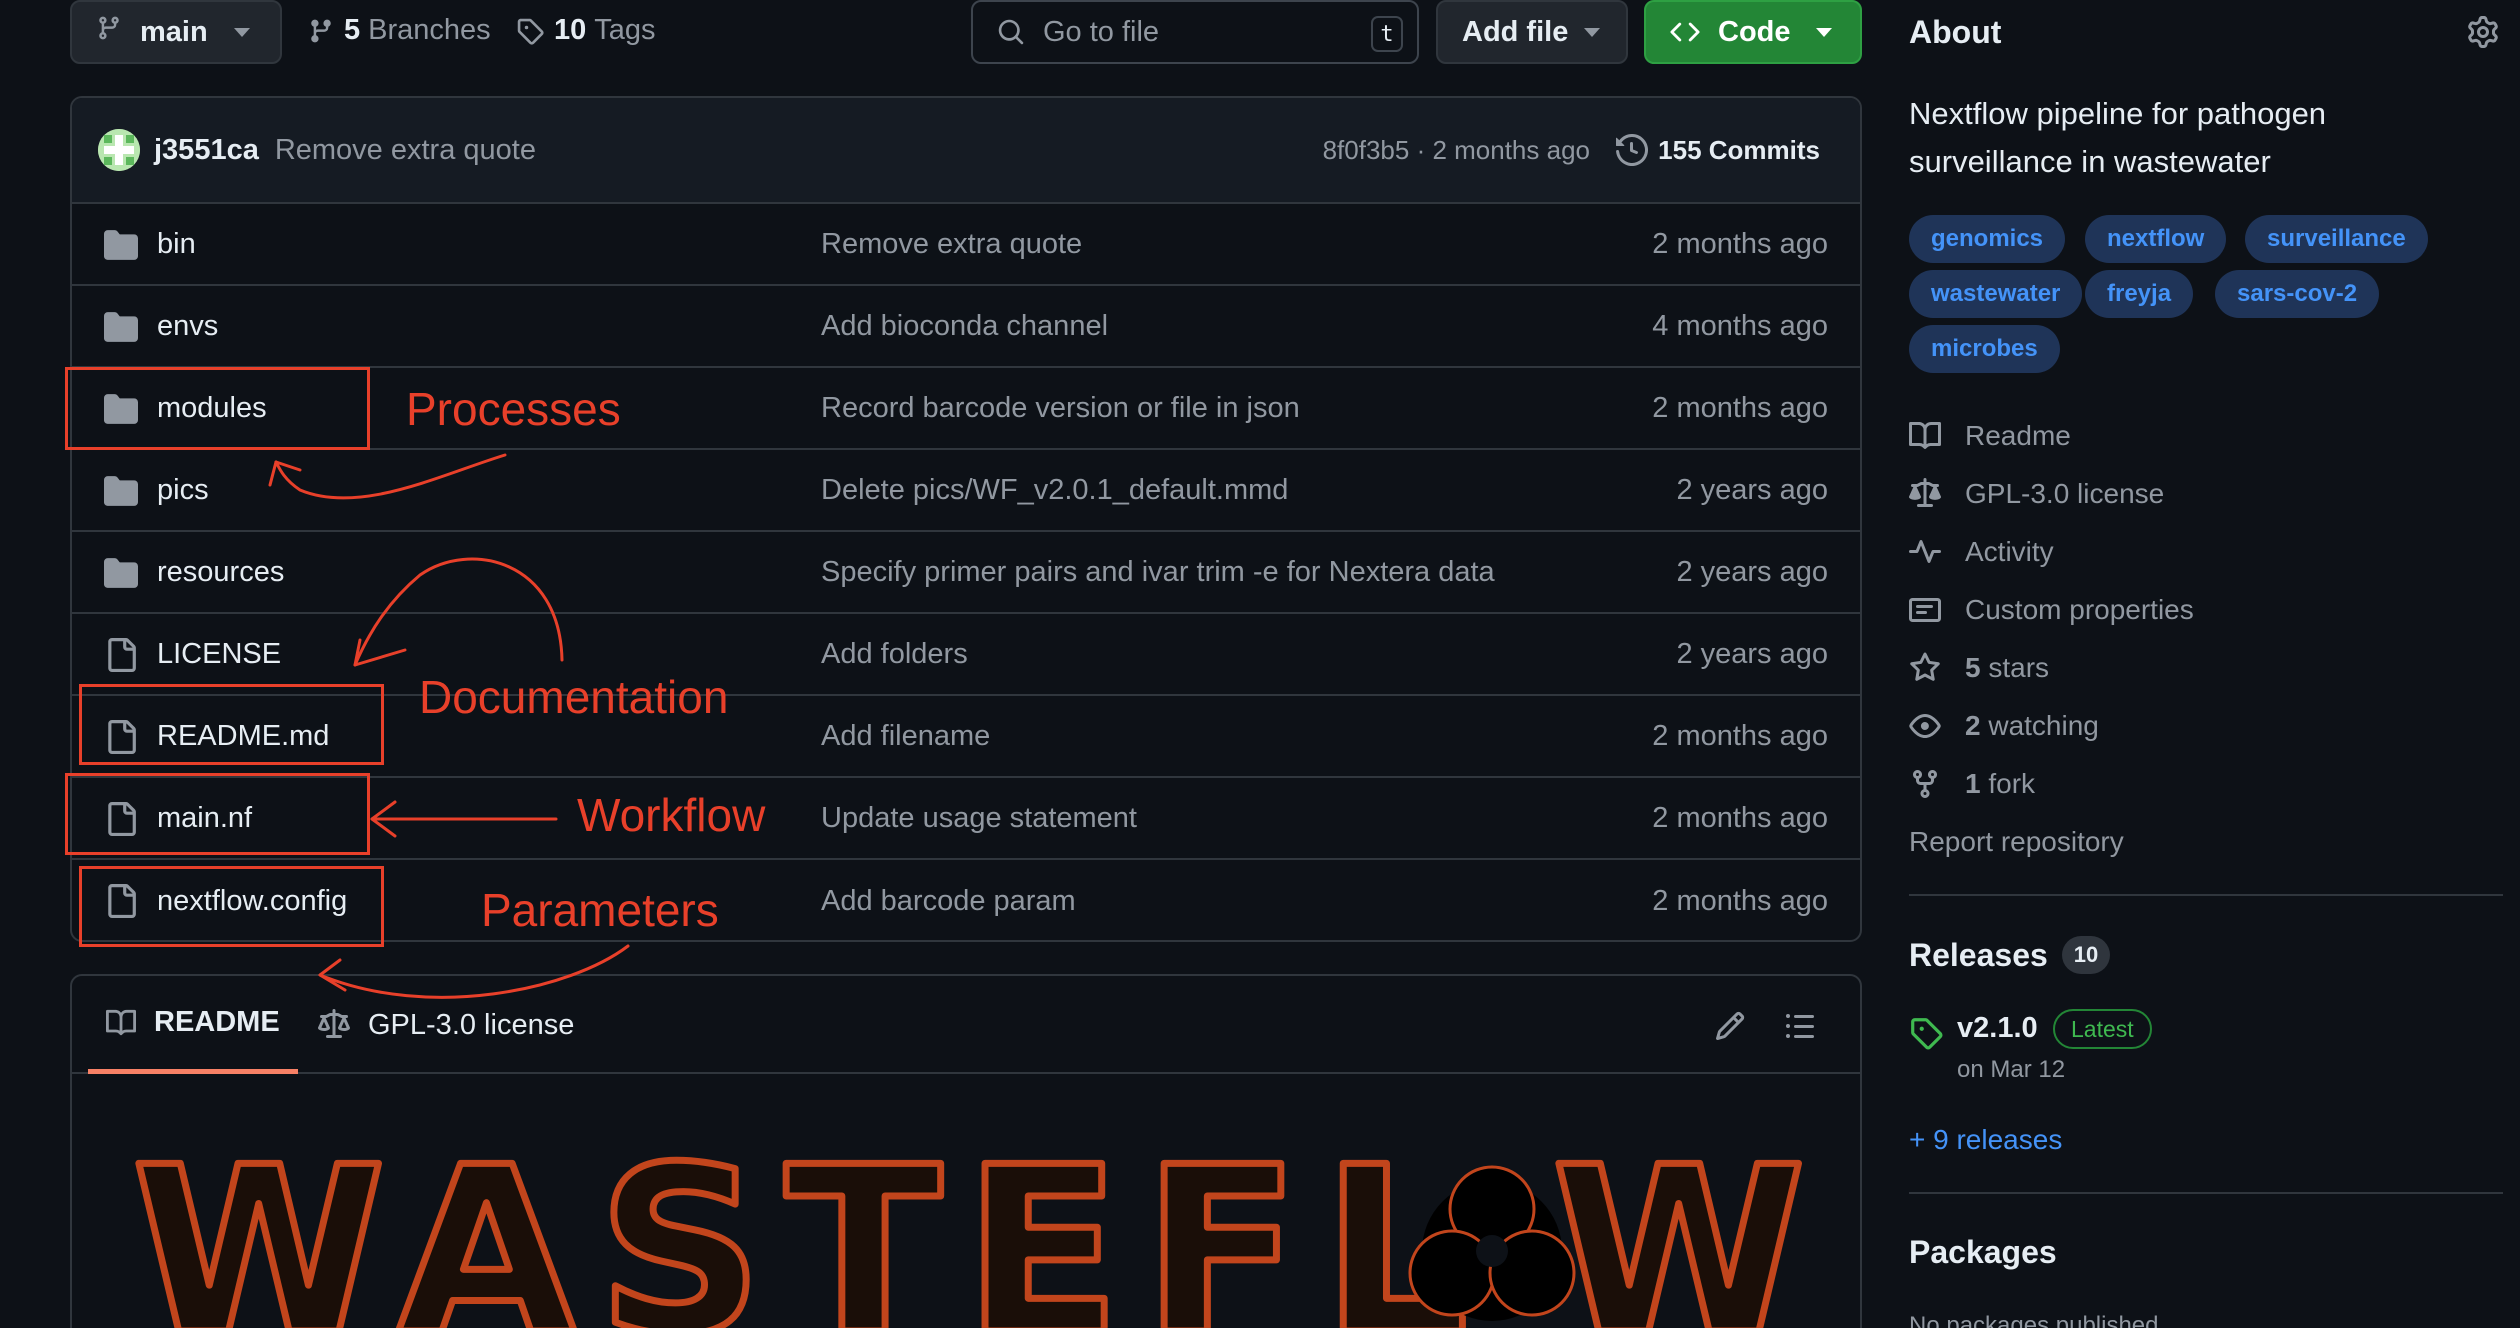 Image resolution: width=2520 pixels, height=1328 pixels. What do you see at coordinates (1060, 408) in the screenshot?
I see `file-commit-message-link: Record barcode version or file in json` at bounding box center [1060, 408].